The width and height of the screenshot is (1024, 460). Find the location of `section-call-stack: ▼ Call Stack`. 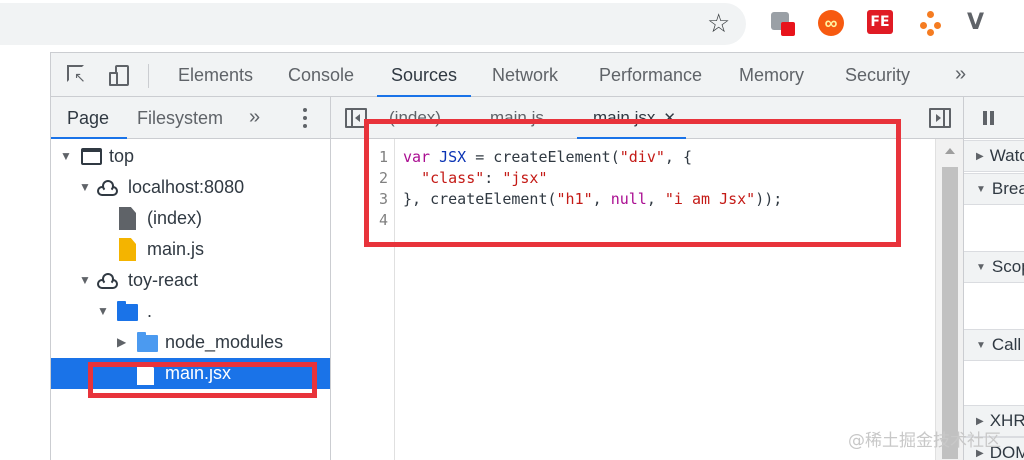

section-call-stack: ▼ Call Stack is located at coordinates (994, 345).